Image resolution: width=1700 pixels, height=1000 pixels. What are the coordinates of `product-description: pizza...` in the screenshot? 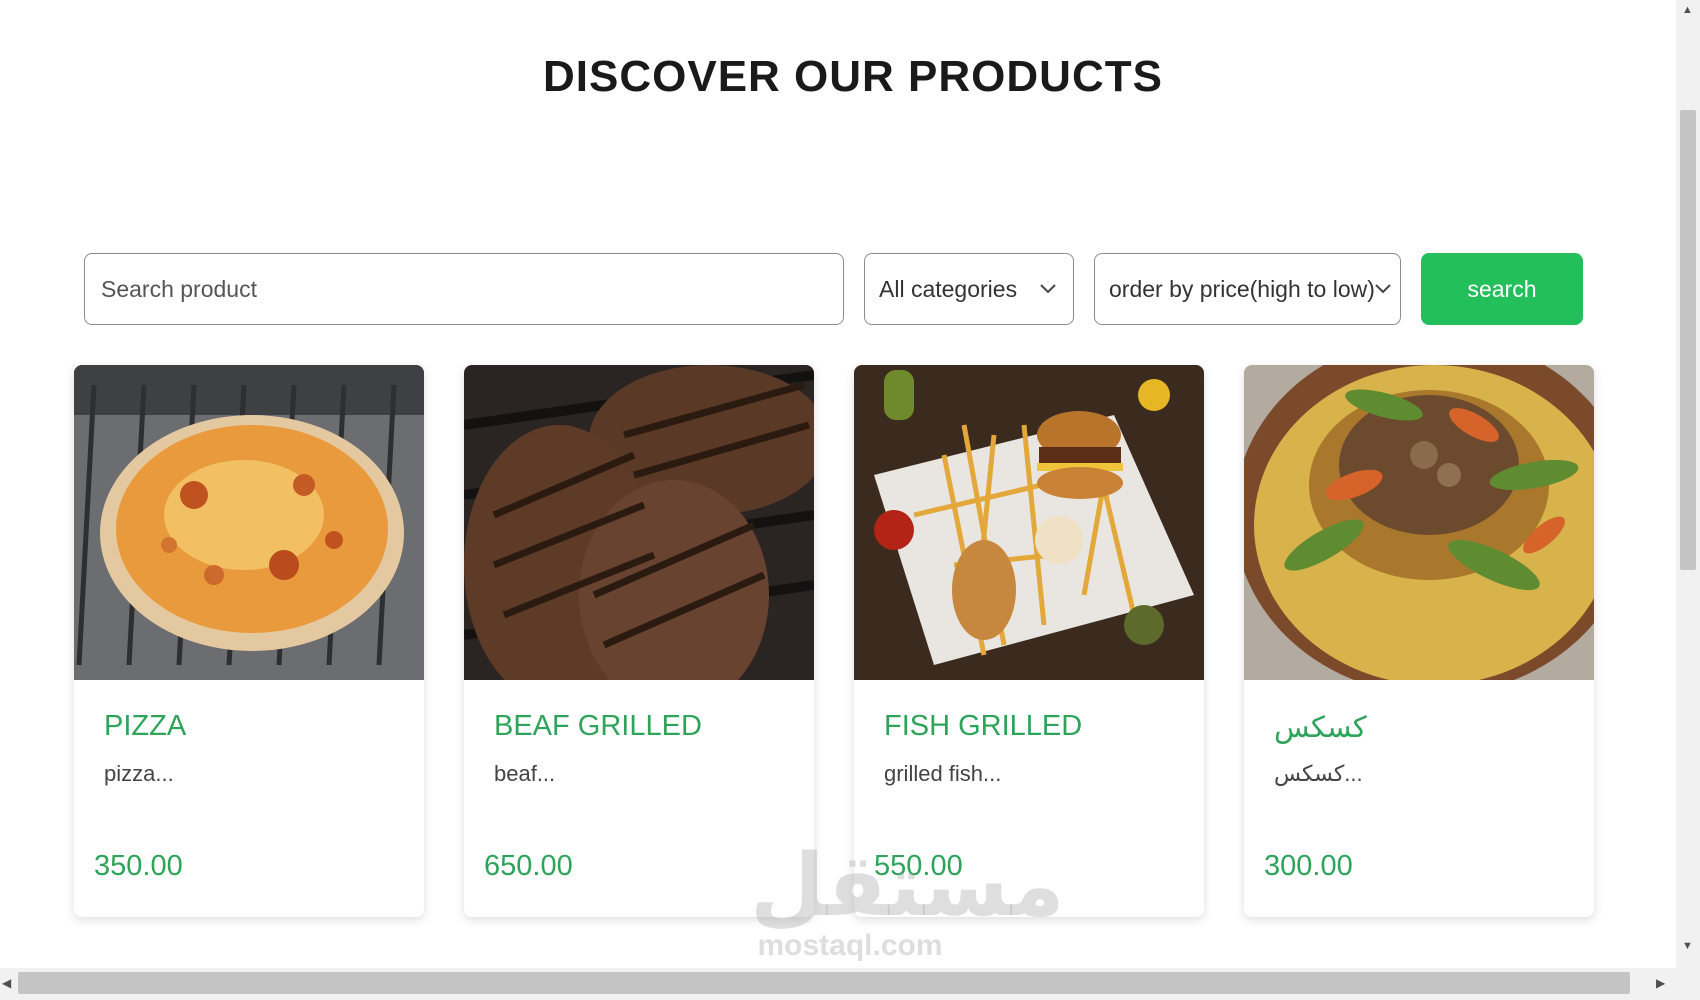 It's located at (139, 773).